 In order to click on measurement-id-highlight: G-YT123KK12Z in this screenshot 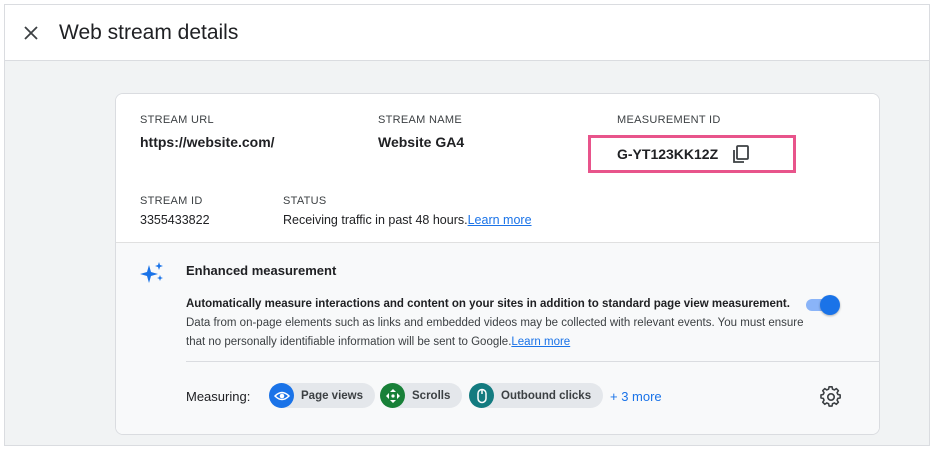, I will do `click(692, 154)`.